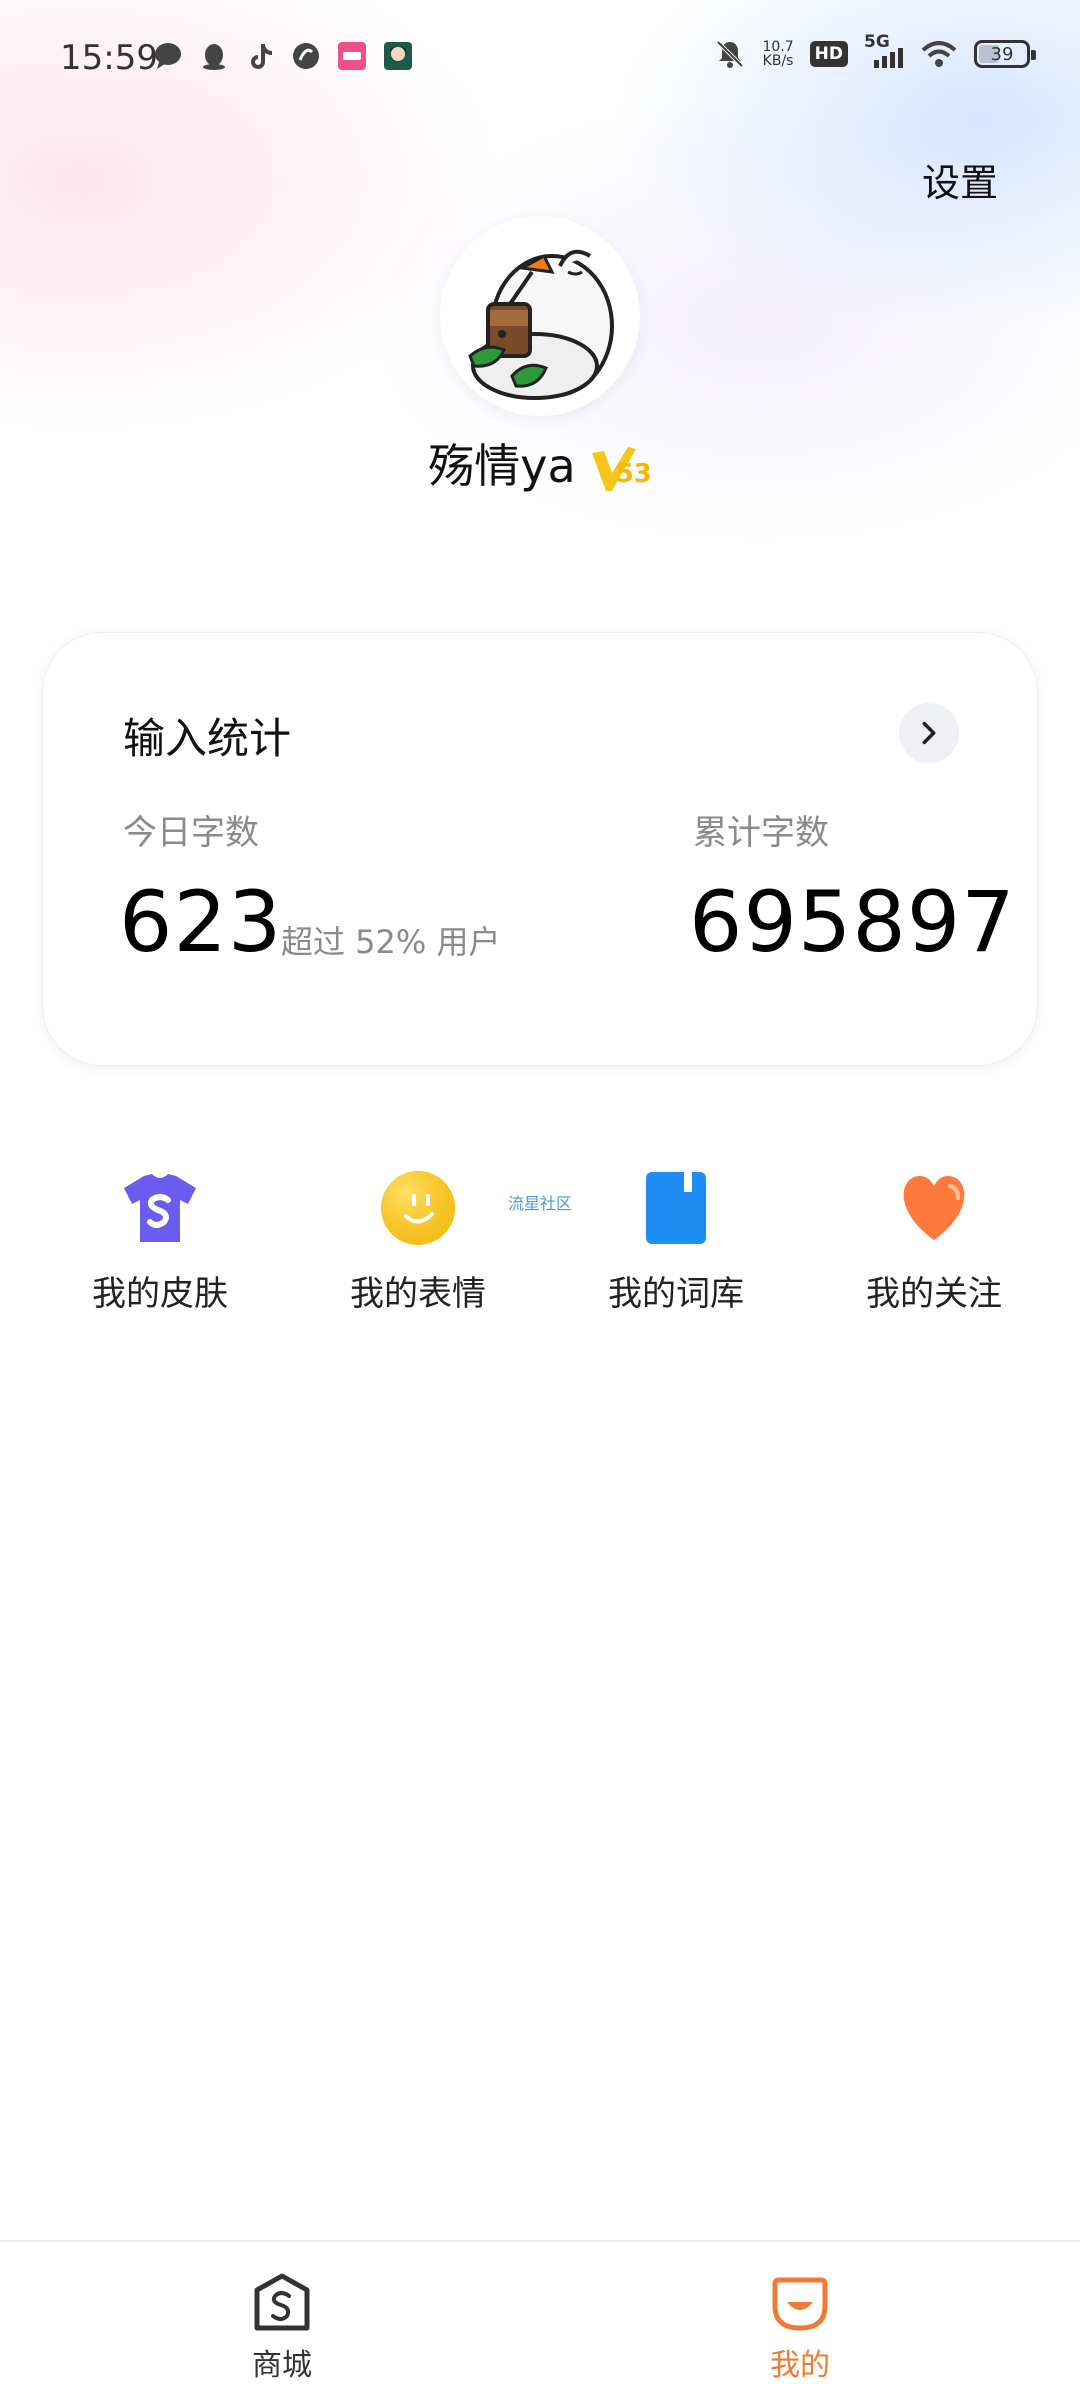 The height and width of the screenshot is (2400, 1080). What do you see at coordinates (540, 1250) in the screenshot?
I see `quick-actions: 我的皮肤 我的表情 我的词库 我的关注` at bounding box center [540, 1250].